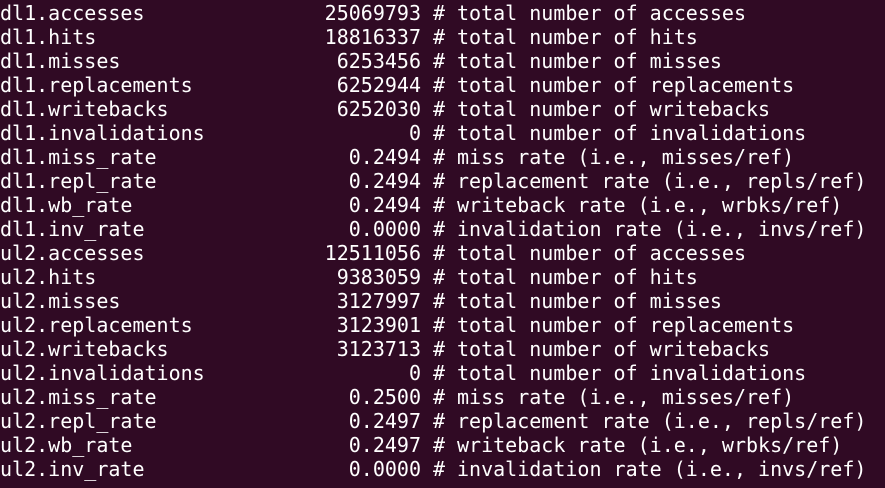  Describe the element at coordinates (48, 37) in the screenshot. I see `stat-name: dl1.hits` at that location.